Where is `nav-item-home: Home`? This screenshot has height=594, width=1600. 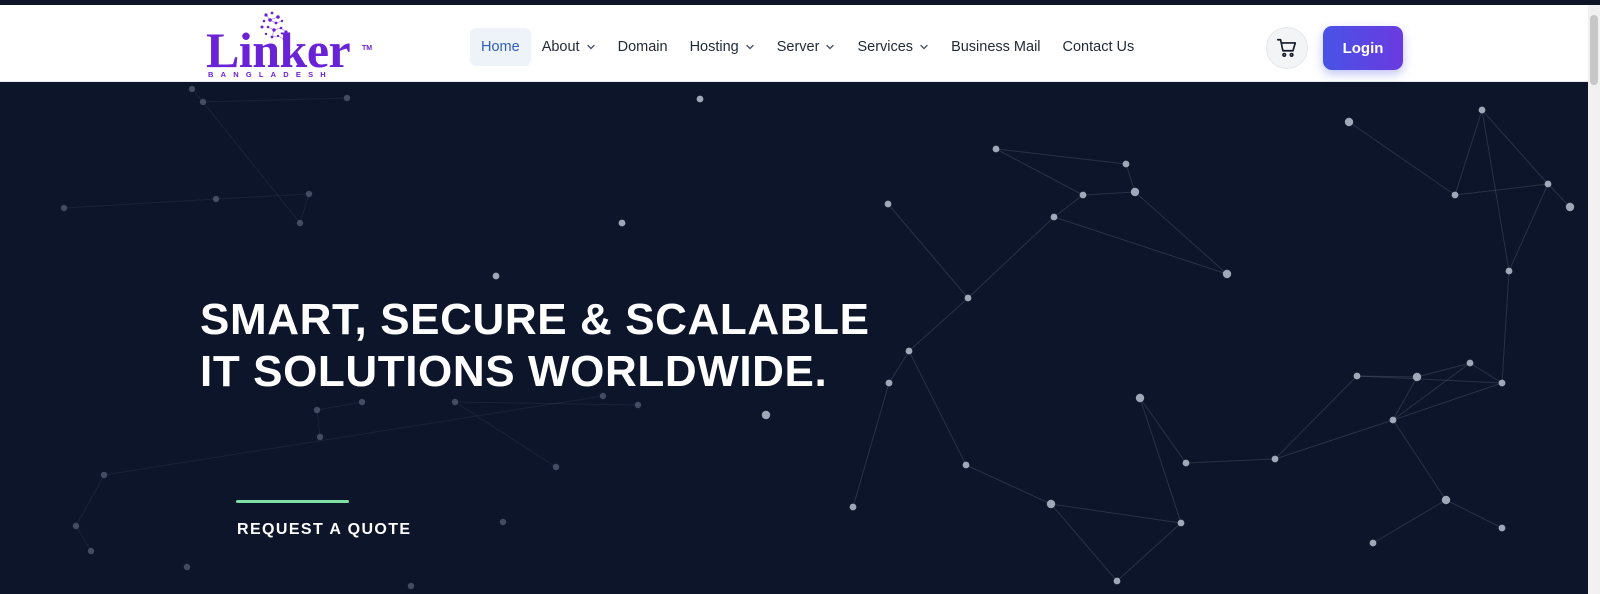
nav-item-home: Home is located at coordinates (500, 47).